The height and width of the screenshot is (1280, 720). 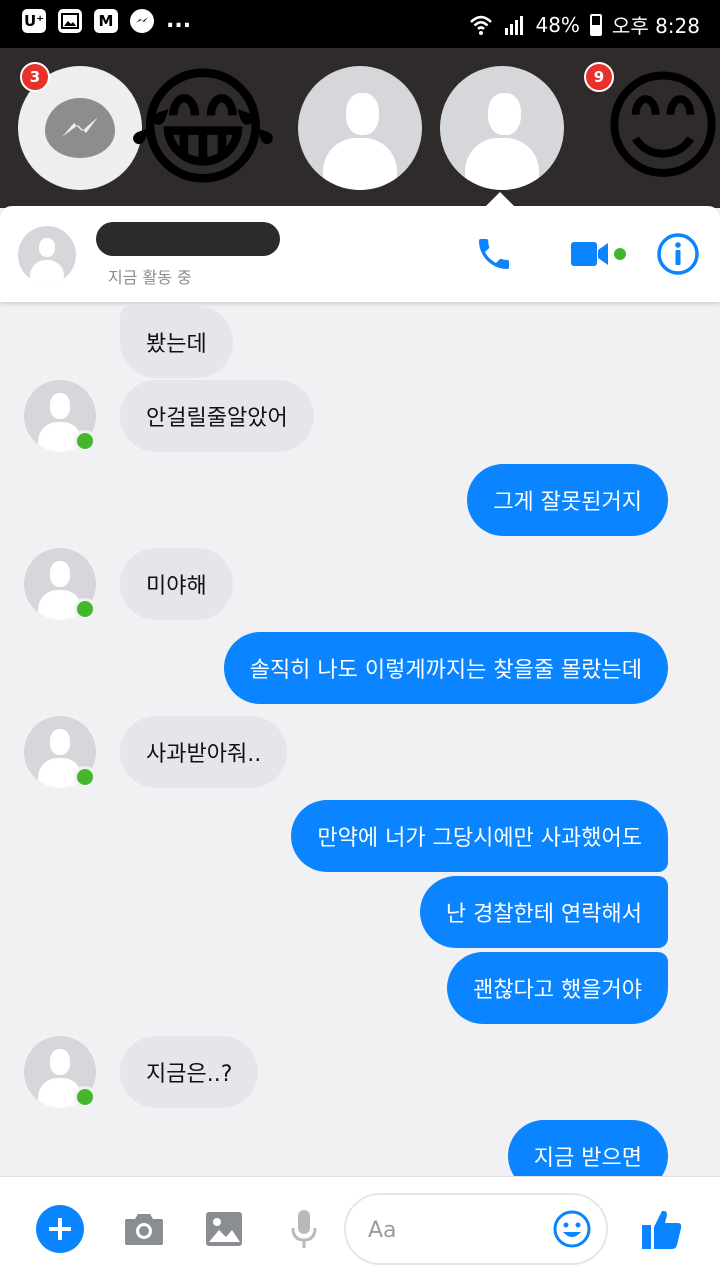 I want to click on sent-message: 만약에 너가 그당시에만 사과했어도, so click(x=479, y=836).